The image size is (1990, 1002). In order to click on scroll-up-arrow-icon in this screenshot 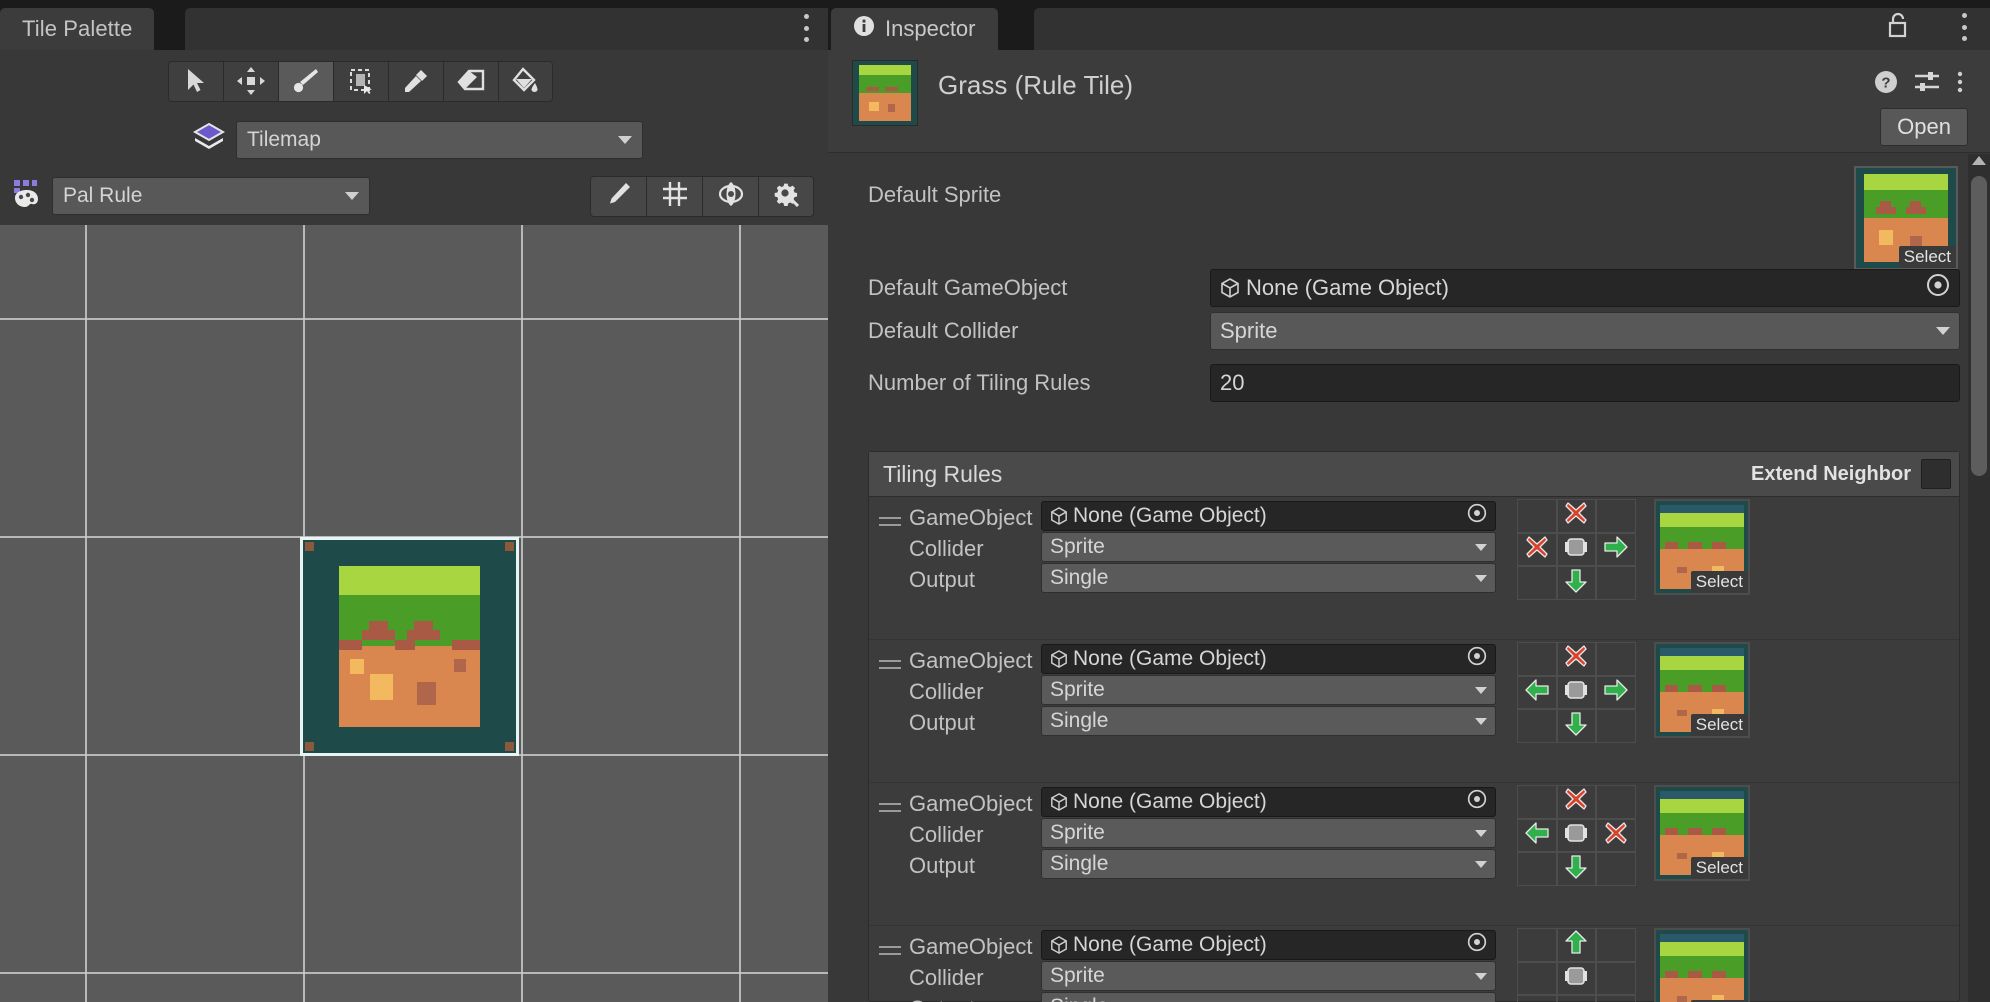, I will do `click(1979, 160)`.